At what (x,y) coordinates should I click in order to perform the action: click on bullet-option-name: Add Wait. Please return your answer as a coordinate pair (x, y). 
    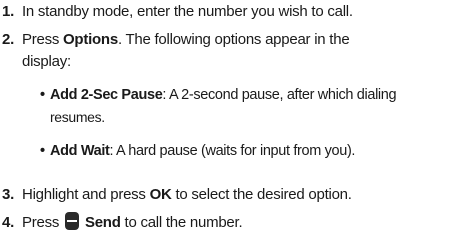
    Looking at the image, I should click on (80, 151).